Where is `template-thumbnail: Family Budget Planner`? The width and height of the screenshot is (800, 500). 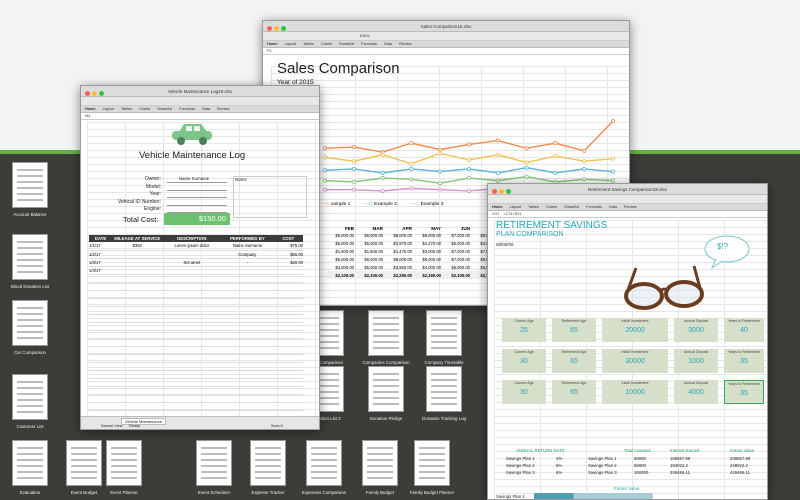 template-thumbnail: Family Budget Planner is located at coordinates (432, 467).